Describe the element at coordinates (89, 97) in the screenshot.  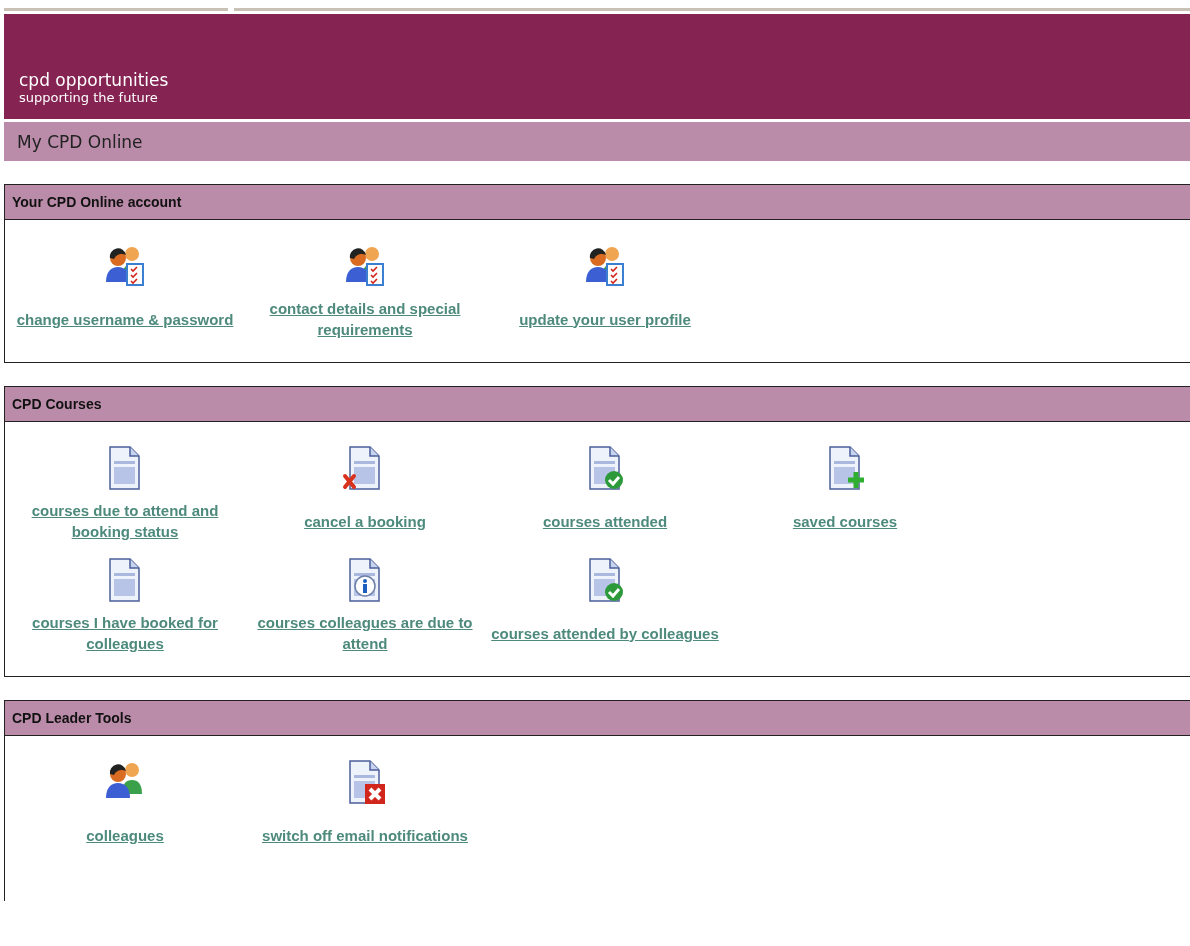
I see `site-tagline: supporting the future` at that location.